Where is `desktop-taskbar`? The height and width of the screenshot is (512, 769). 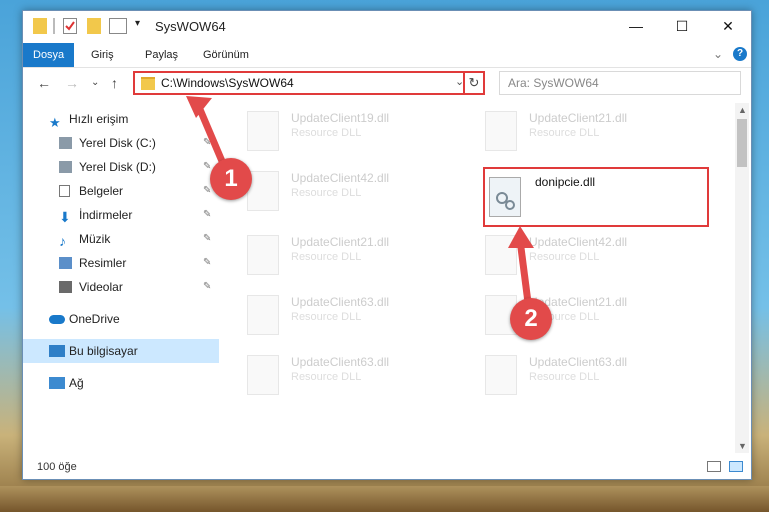 desktop-taskbar is located at coordinates (384, 499).